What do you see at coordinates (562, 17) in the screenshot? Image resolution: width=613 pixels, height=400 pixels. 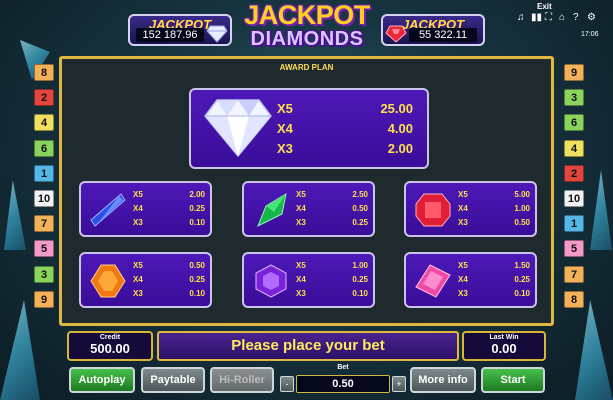 I see `home-icon: ⌂` at bounding box center [562, 17].